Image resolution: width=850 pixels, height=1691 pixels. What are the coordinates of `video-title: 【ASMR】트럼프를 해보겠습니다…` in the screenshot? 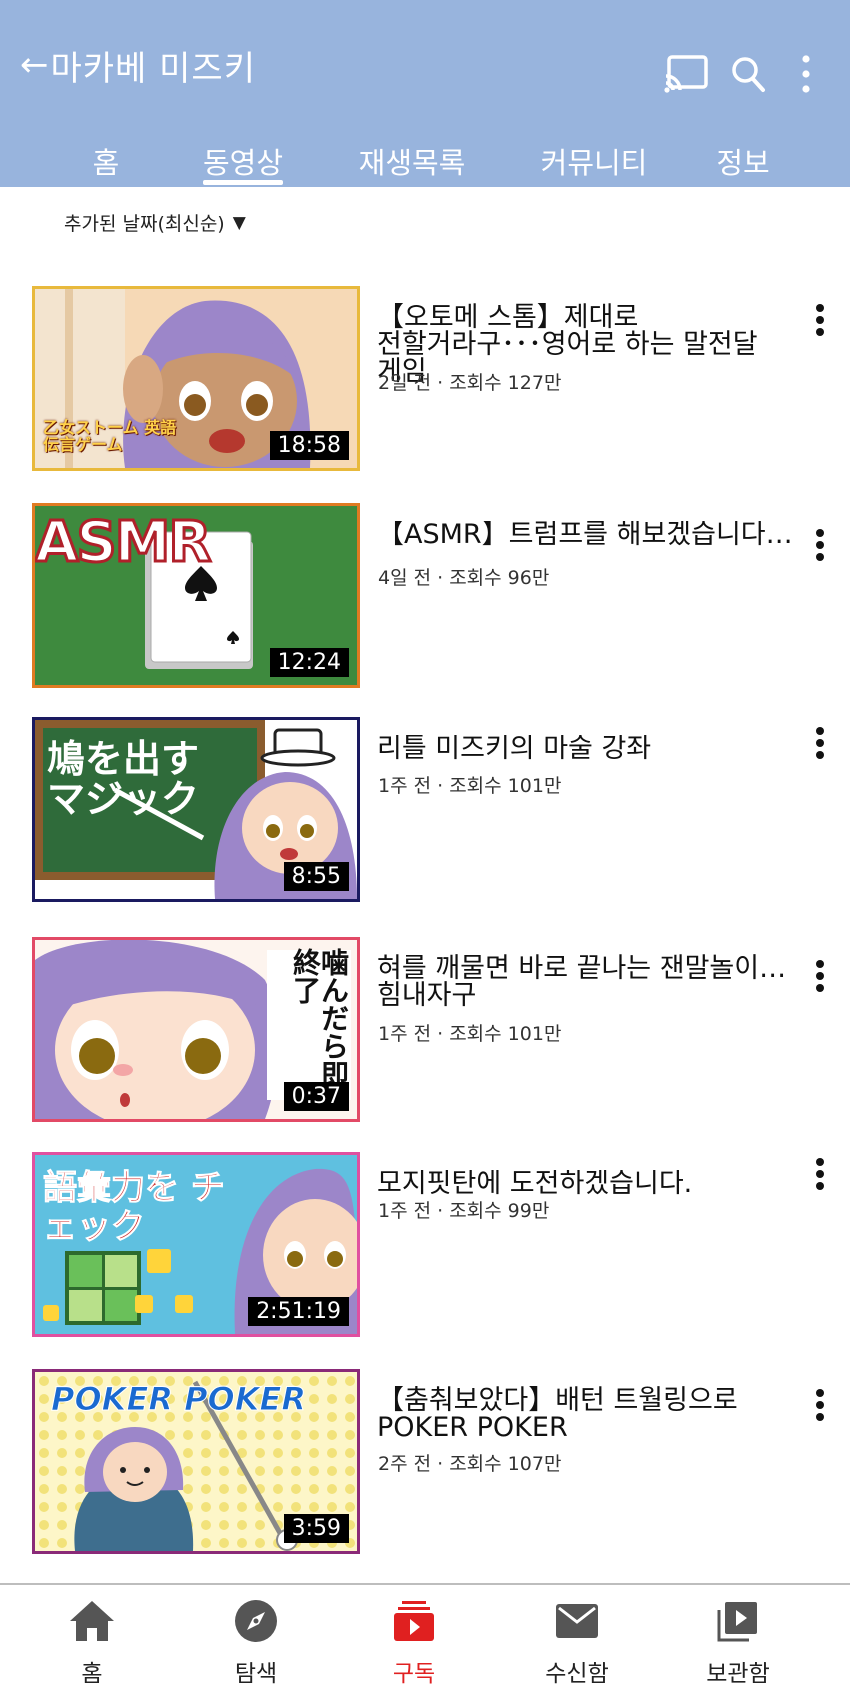 It's located at (593, 534).